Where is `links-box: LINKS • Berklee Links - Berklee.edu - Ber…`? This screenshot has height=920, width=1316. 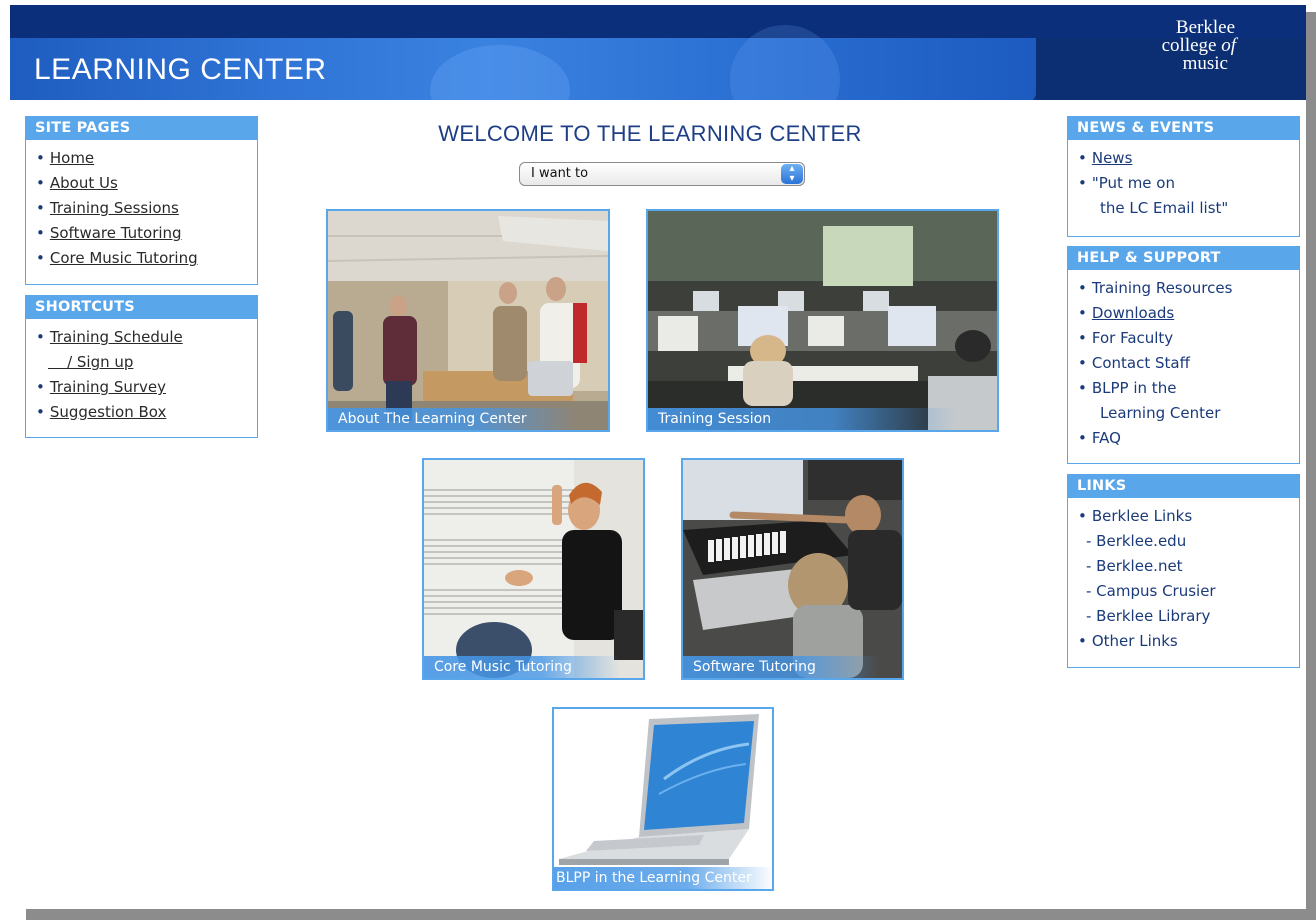 links-box: LINKS • Berklee Links - Berklee.edu - Ber… is located at coordinates (1183, 571).